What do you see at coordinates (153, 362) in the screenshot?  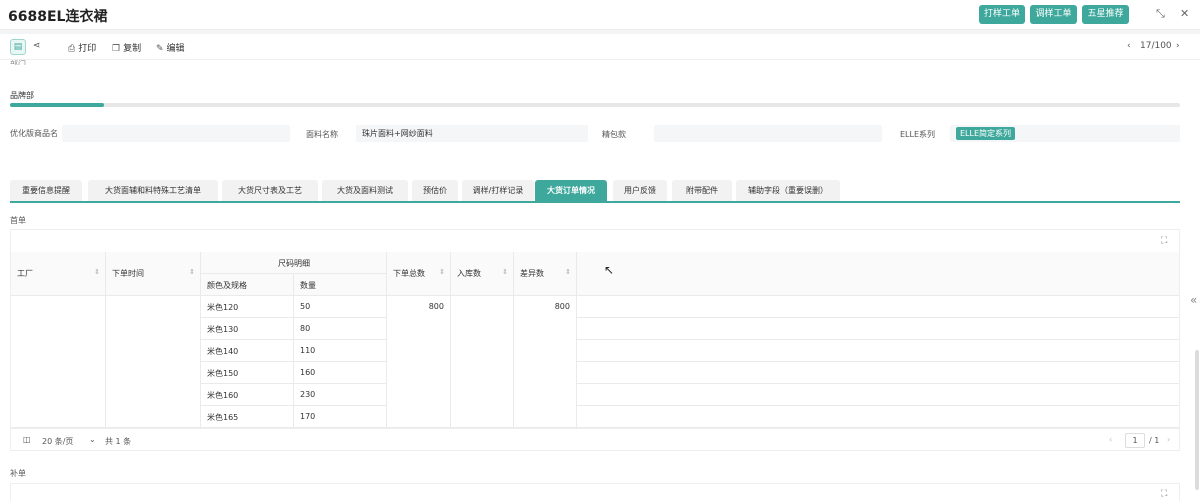 I see `order-time-cell` at bounding box center [153, 362].